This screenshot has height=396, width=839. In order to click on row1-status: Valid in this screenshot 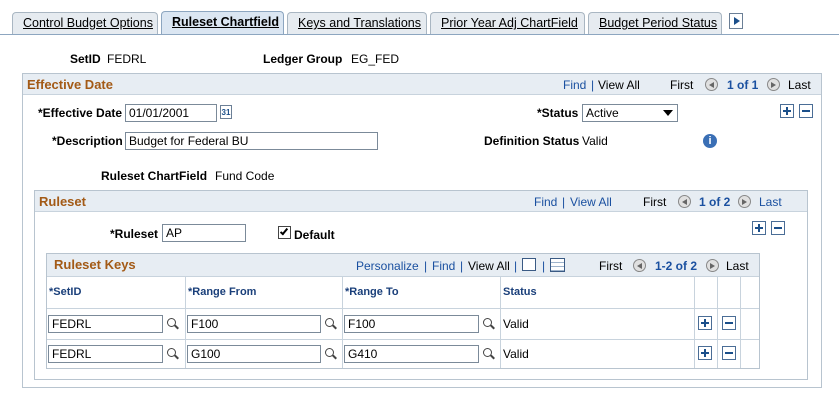, I will do `click(516, 324)`.